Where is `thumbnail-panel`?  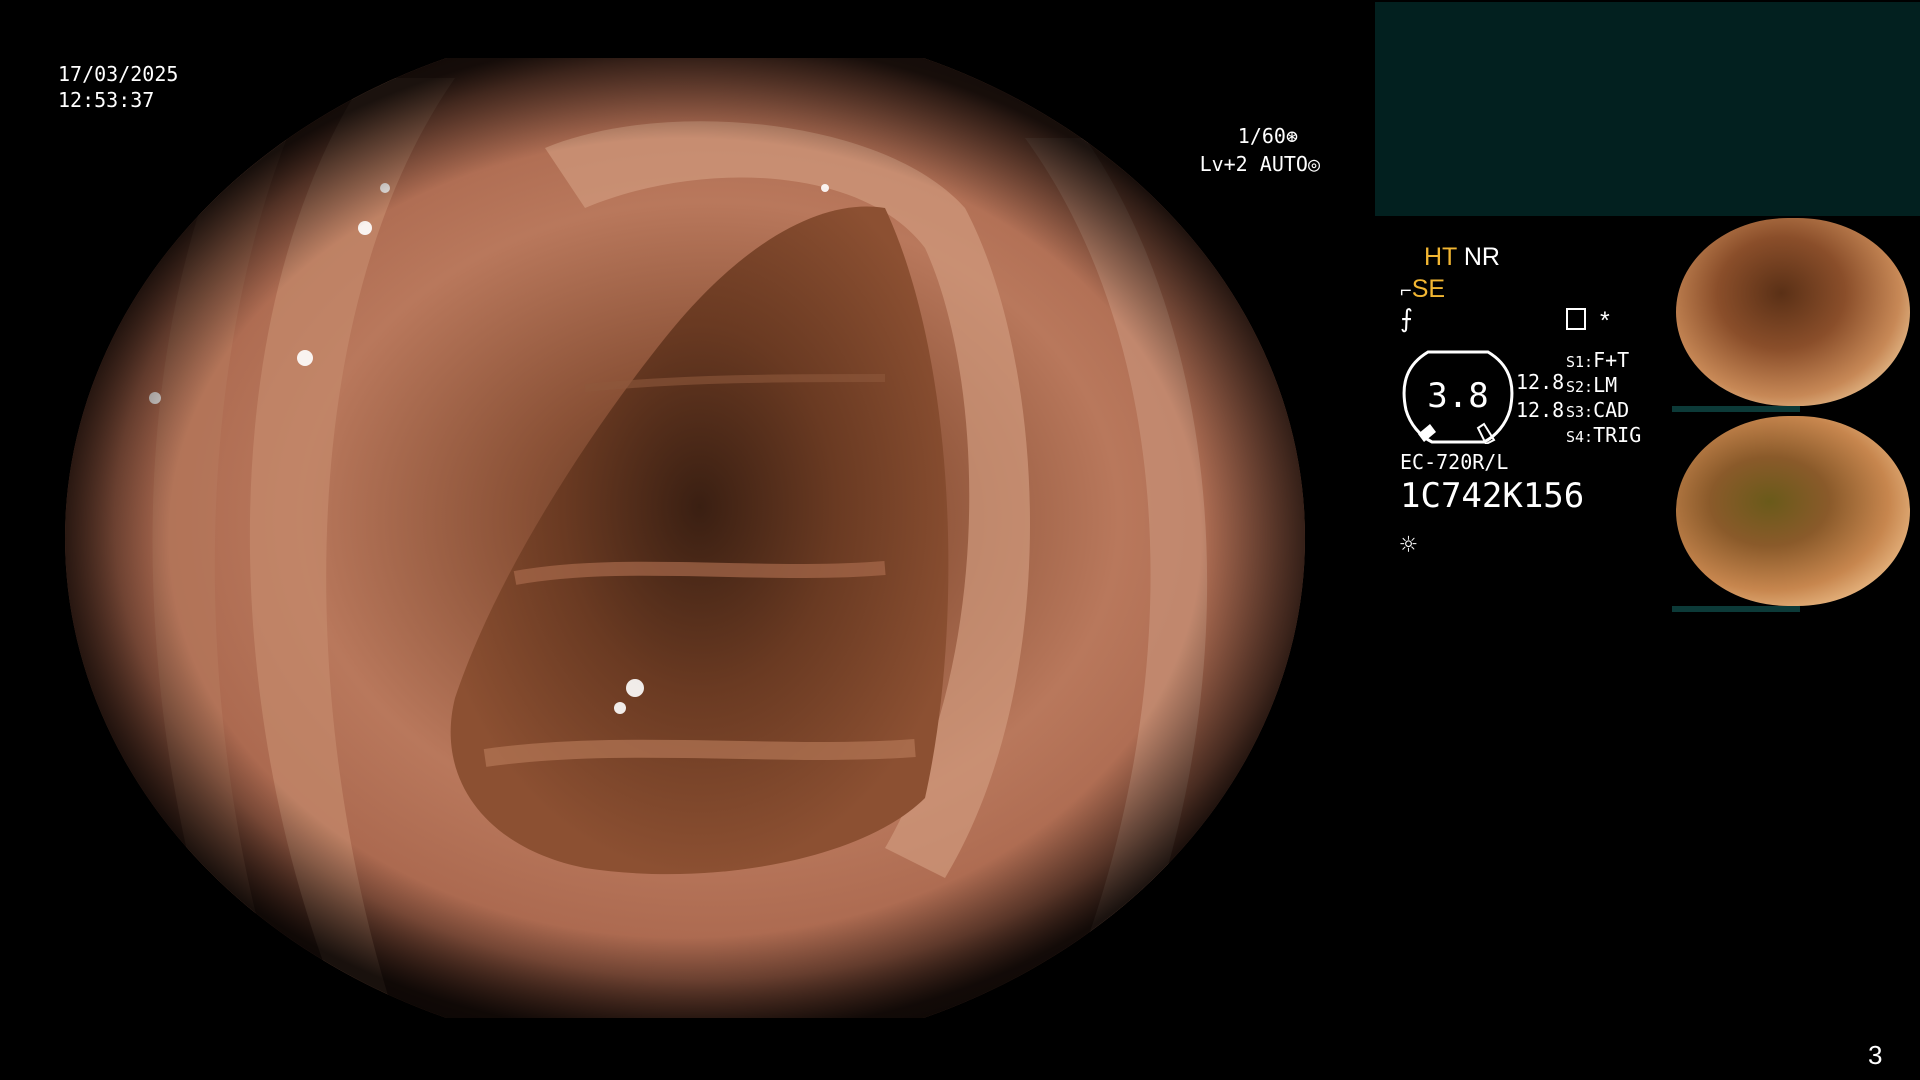
thumbnail-panel is located at coordinates (1795, 416).